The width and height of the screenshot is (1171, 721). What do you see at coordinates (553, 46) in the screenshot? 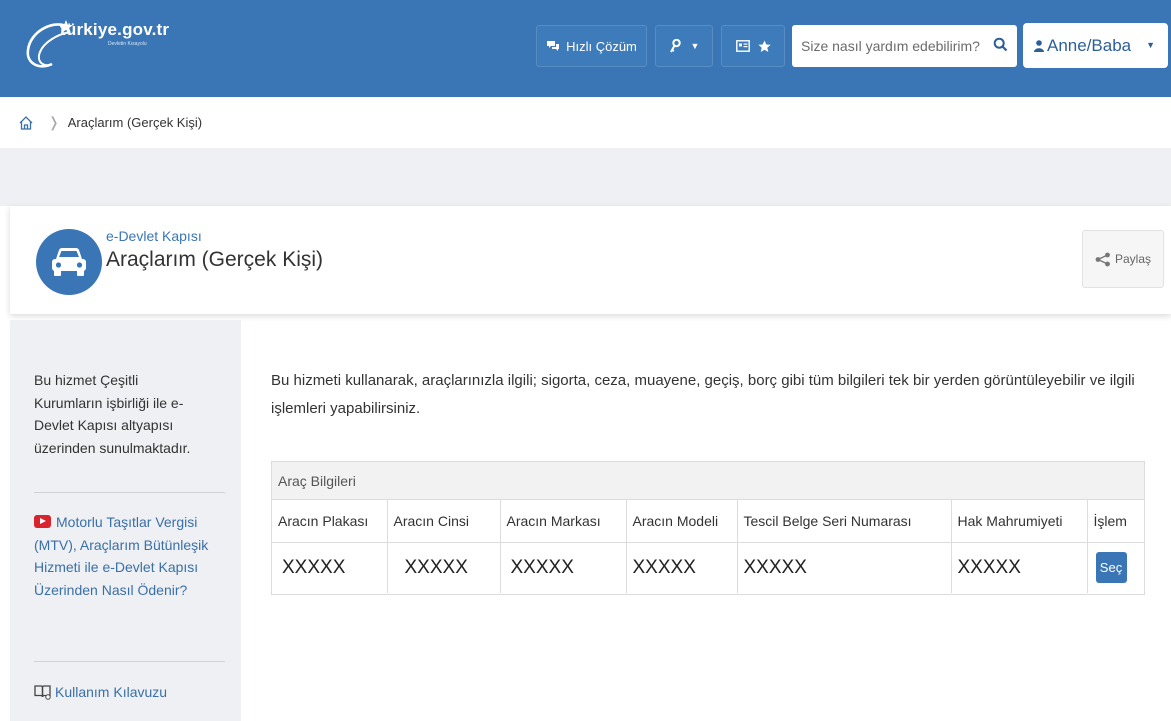
I see `chat-bubbles-icon` at bounding box center [553, 46].